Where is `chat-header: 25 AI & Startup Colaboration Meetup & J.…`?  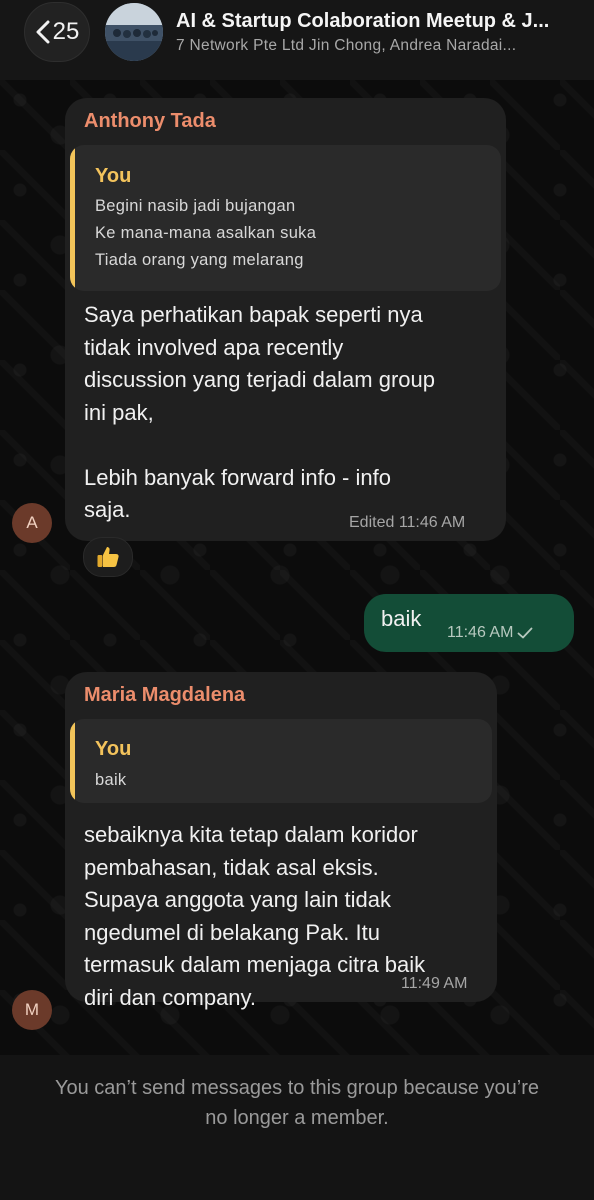
chat-header: 25 AI & Startup Colaboration Meetup & J.… is located at coordinates (297, 40).